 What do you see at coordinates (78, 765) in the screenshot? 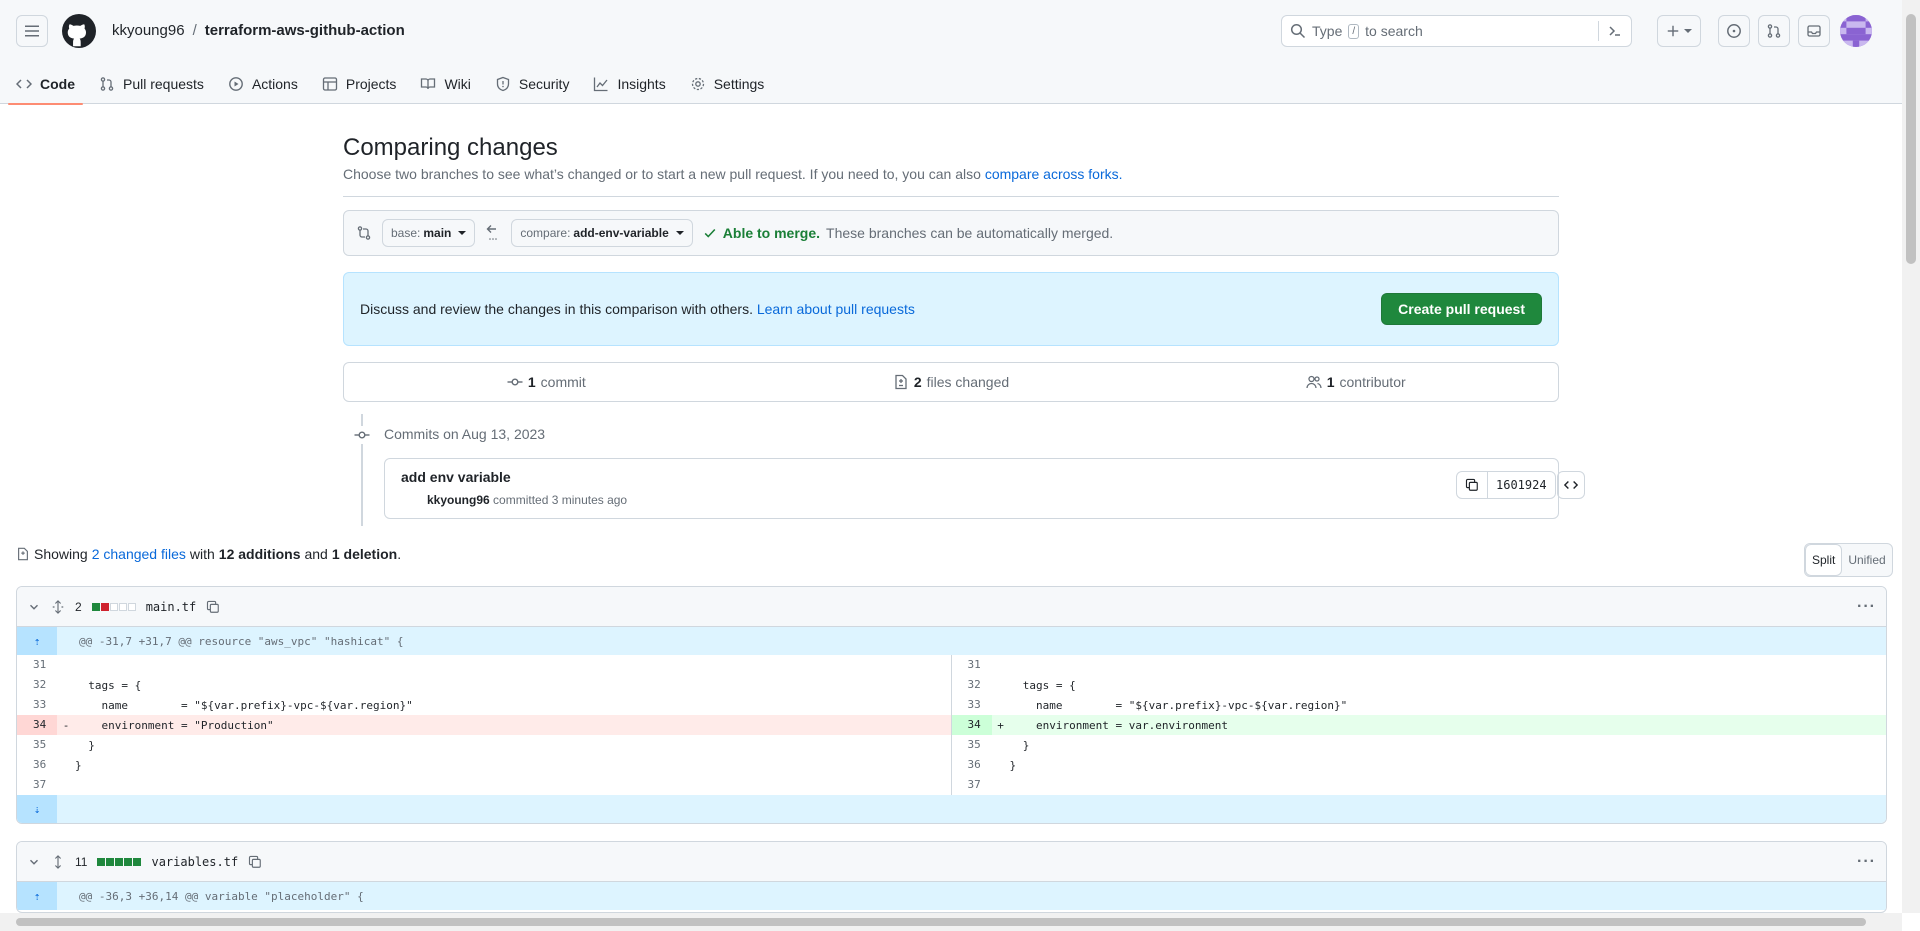
I see `code-text: }` at bounding box center [78, 765].